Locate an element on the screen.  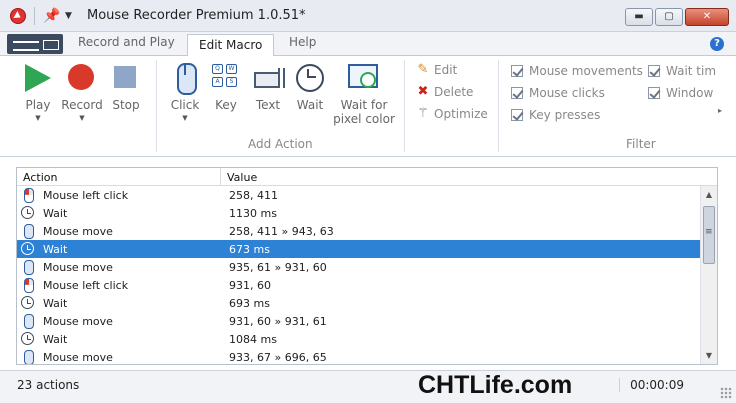
delete-x-icon: ✖ is located at coordinates (423, 91).